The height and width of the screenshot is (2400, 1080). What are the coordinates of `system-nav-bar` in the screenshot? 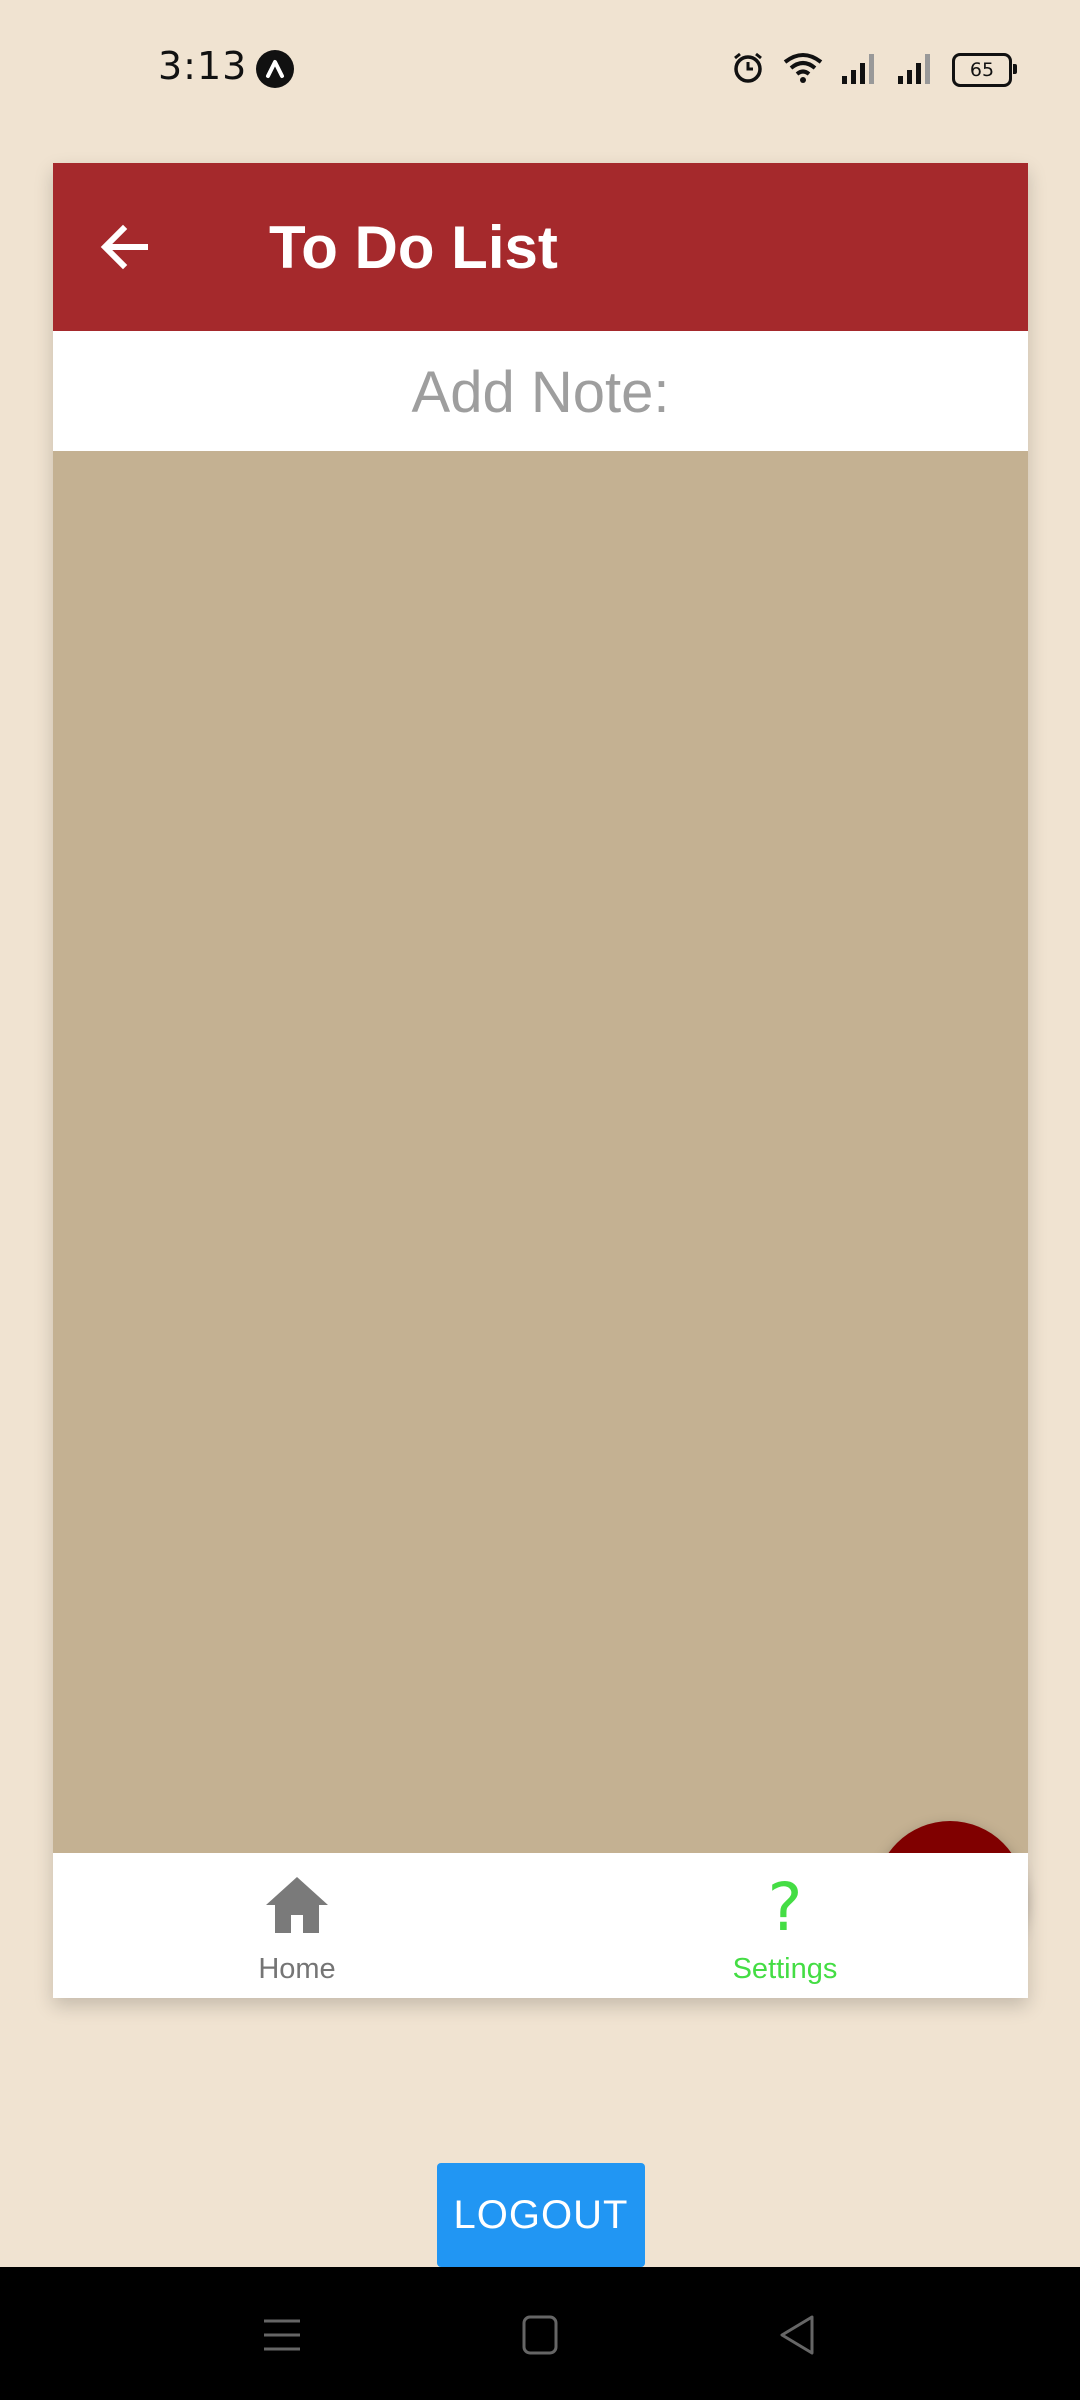 It's located at (540, 2333).